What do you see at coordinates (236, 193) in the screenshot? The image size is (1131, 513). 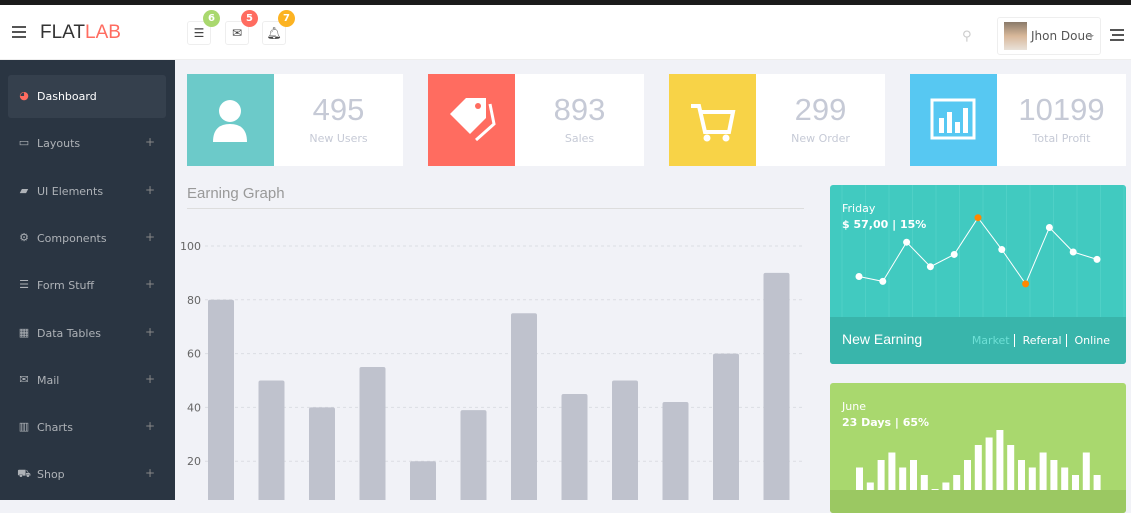 I see `earning-graph-title: Earning Graph` at bounding box center [236, 193].